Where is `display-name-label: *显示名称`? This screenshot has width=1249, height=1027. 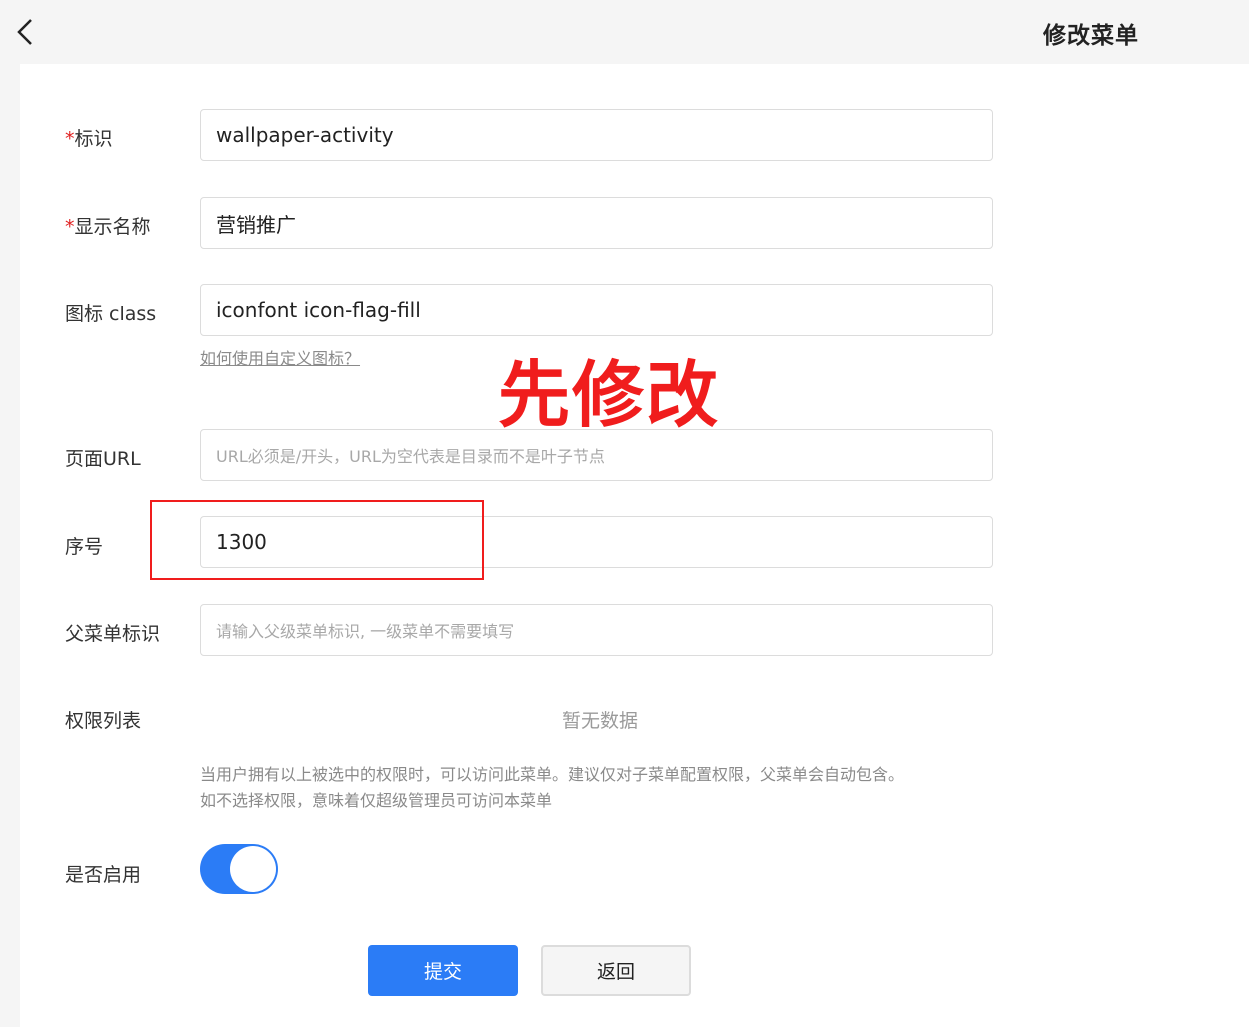
display-name-label: *显示名称 is located at coordinates (108, 227).